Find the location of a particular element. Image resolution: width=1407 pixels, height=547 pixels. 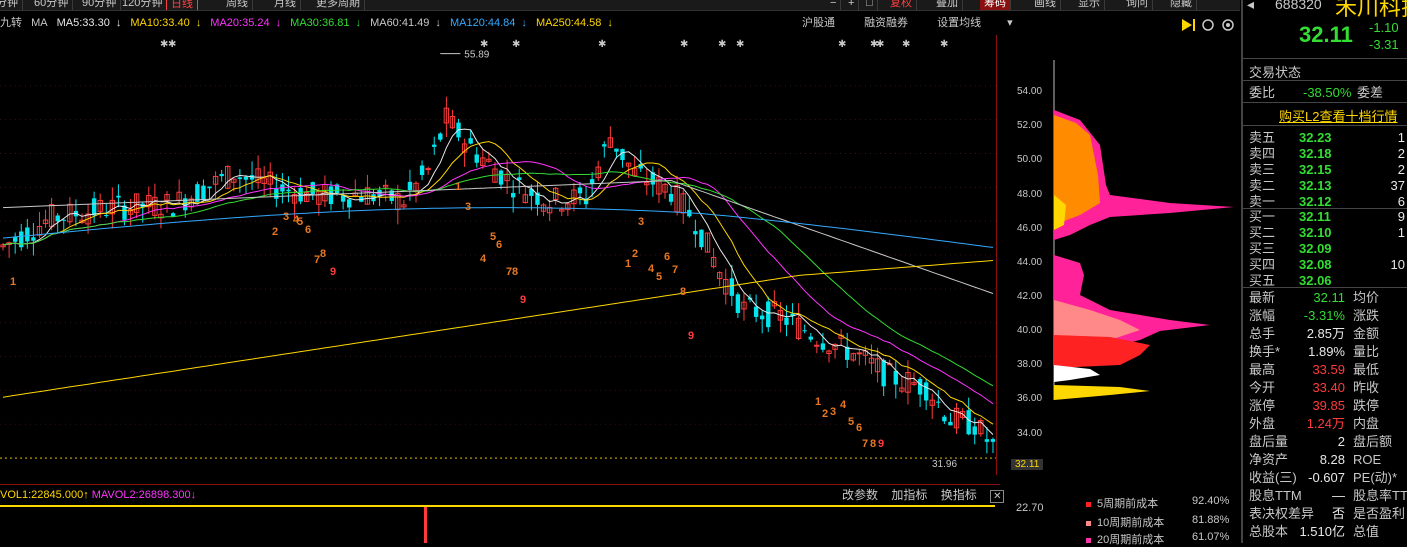

bid-row: 买四 32.08 10 is located at coordinates (1328, 264).